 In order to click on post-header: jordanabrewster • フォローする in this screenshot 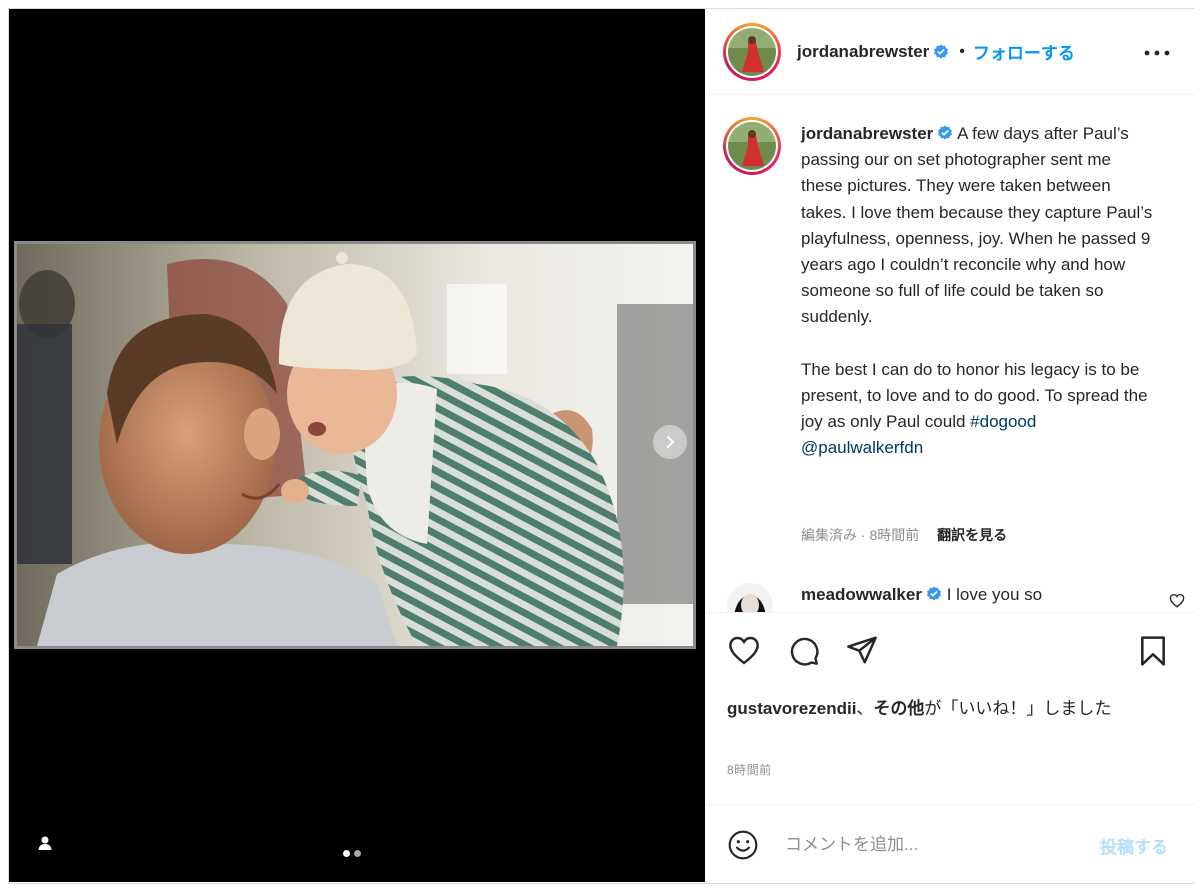, I will do `click(949, 52)`.